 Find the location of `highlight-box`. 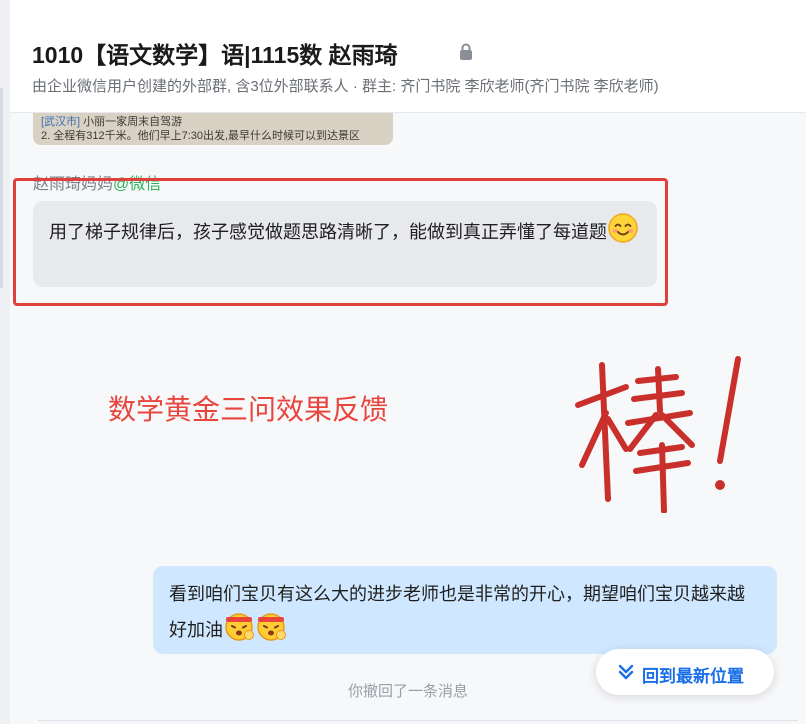

highlight-box is located at coordinates (340, 242).